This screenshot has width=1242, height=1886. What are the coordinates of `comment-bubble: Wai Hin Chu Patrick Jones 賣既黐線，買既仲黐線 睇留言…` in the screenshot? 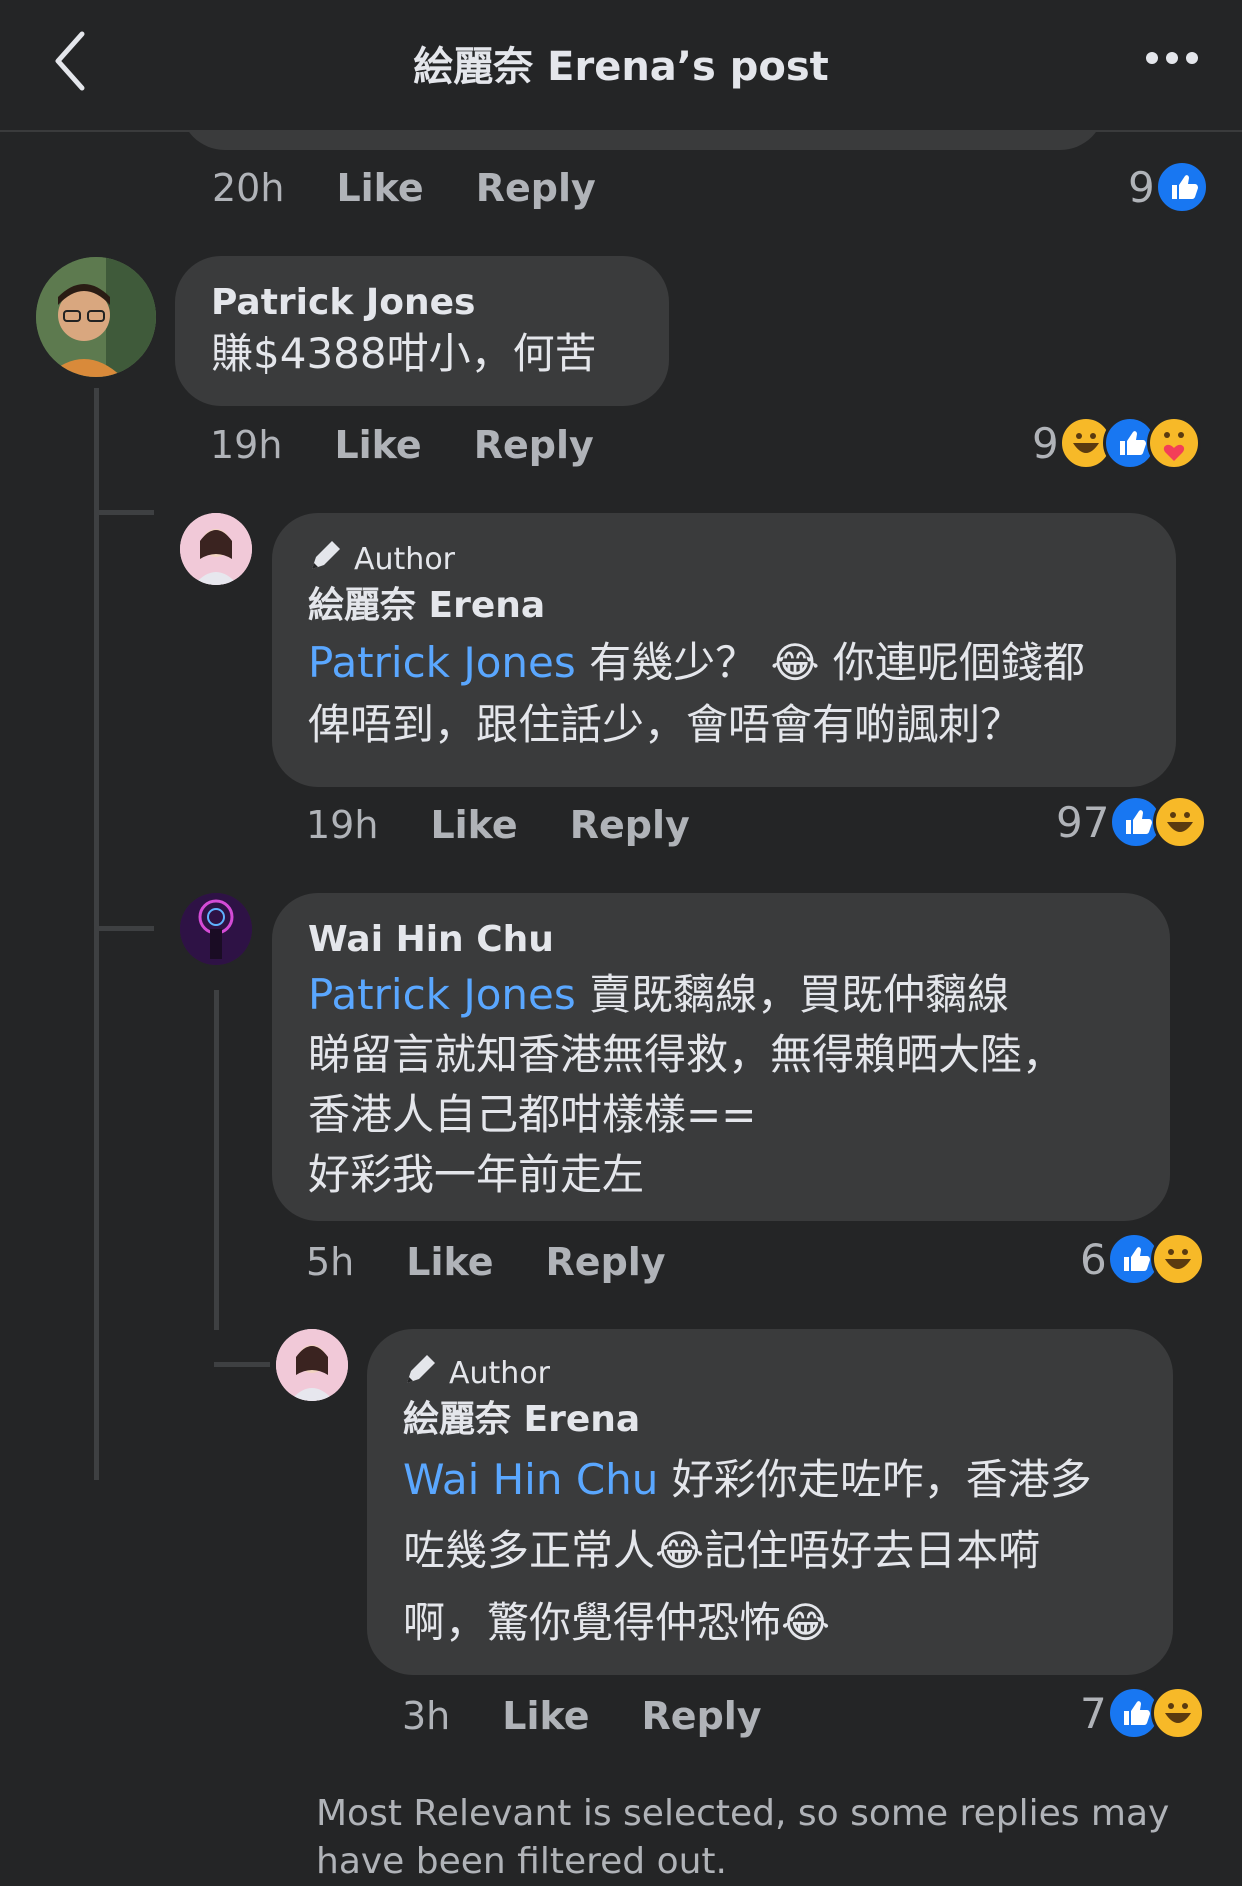 It's located at (721, 1057).